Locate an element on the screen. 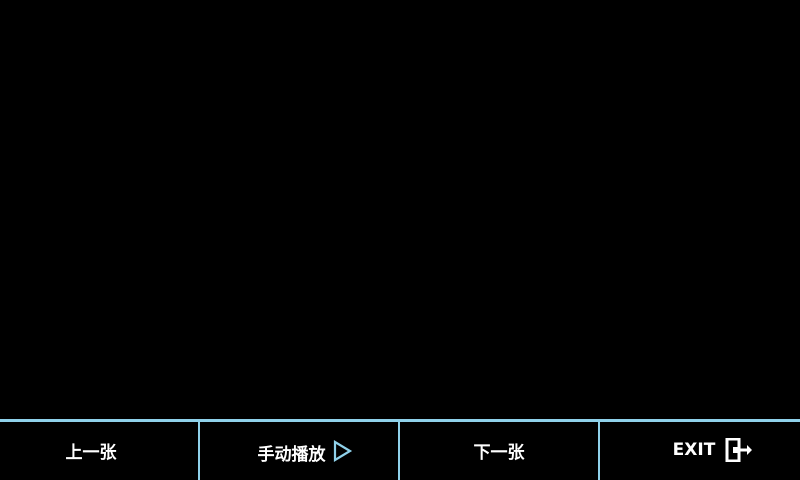 Image resolution: width=800 pixels, height=480 pixels. previous-image-button: 上一张 is located at coordinates (100, 451).